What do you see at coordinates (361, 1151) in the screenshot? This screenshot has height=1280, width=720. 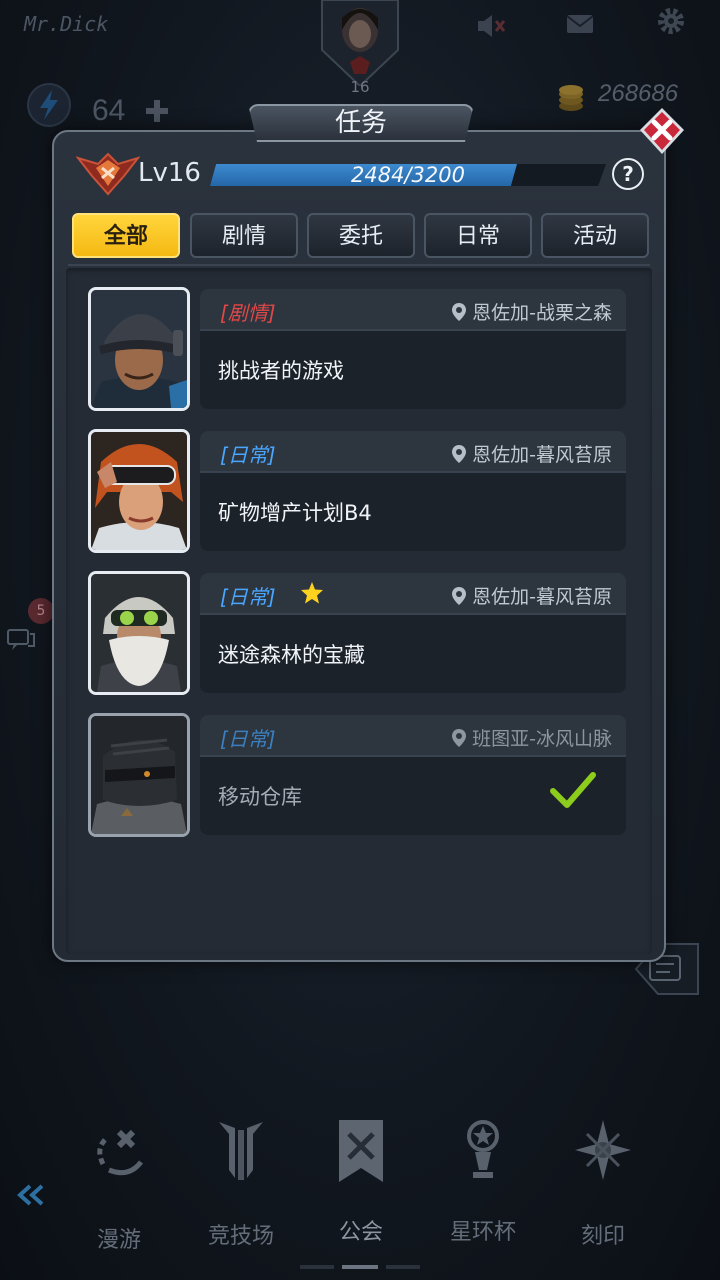 I see `guild-banner-icon` at bounding box center [361, 1151].